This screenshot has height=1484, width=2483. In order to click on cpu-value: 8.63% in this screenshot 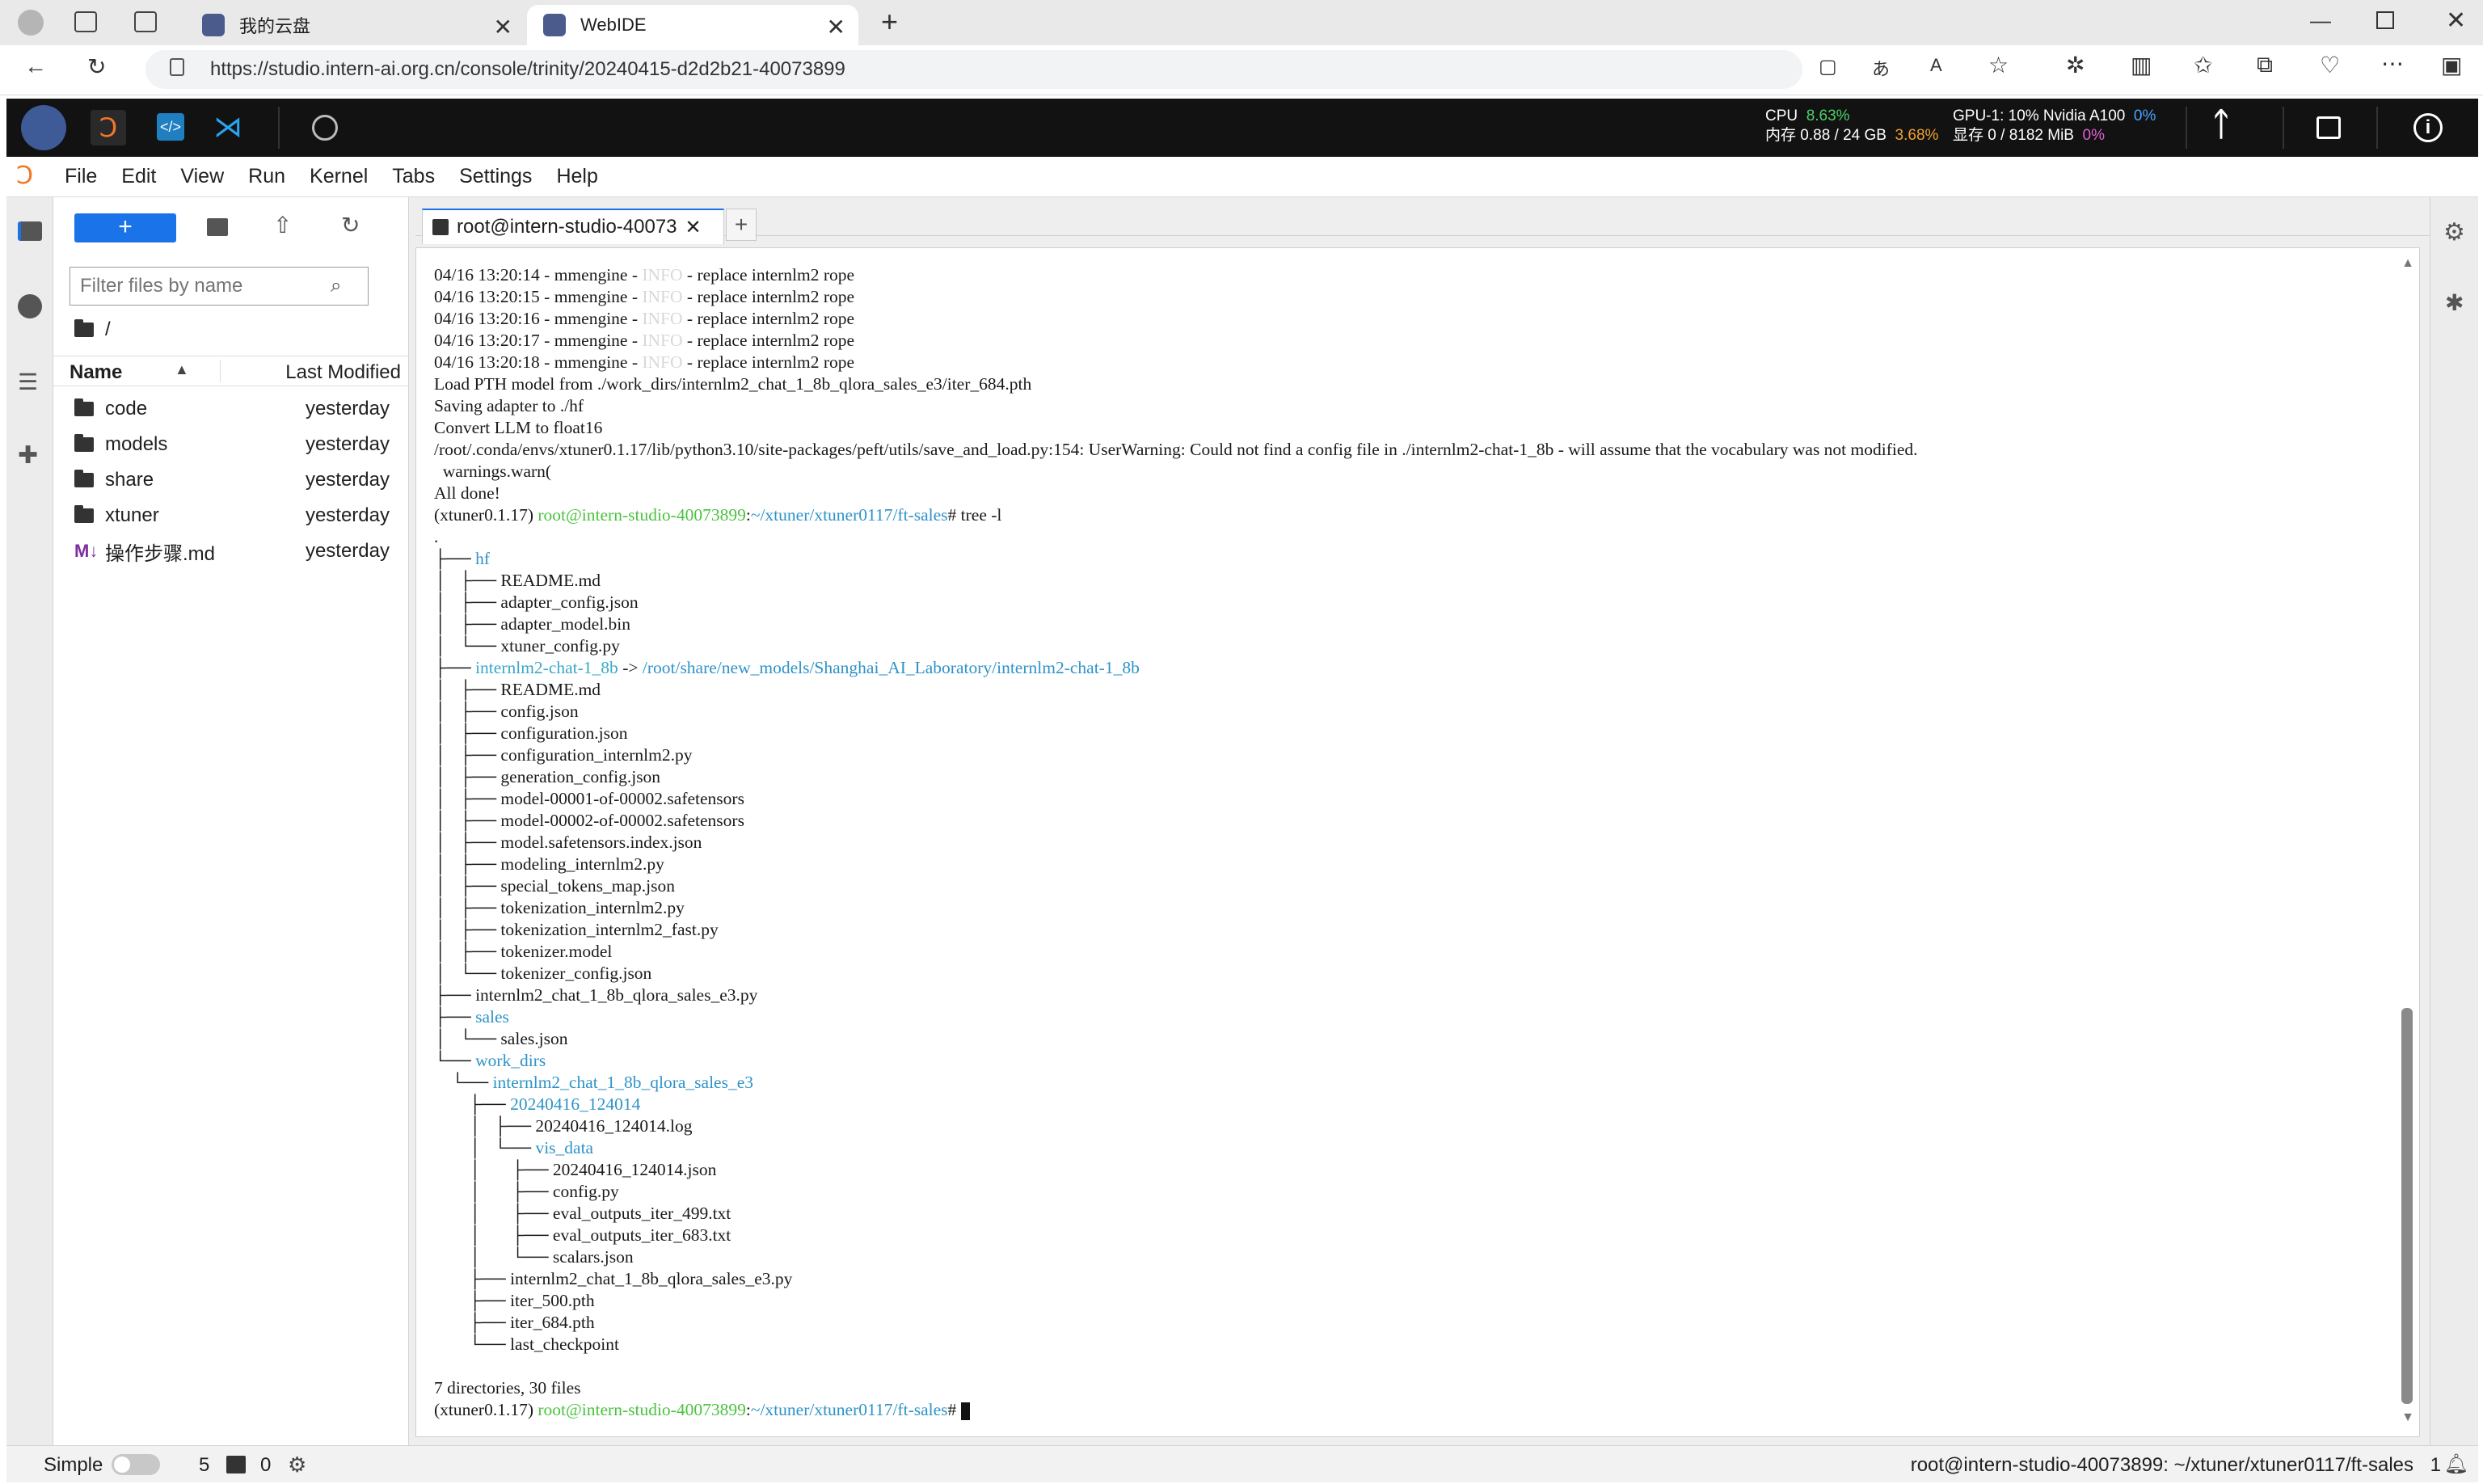, I will do `click(1828, 116)`.